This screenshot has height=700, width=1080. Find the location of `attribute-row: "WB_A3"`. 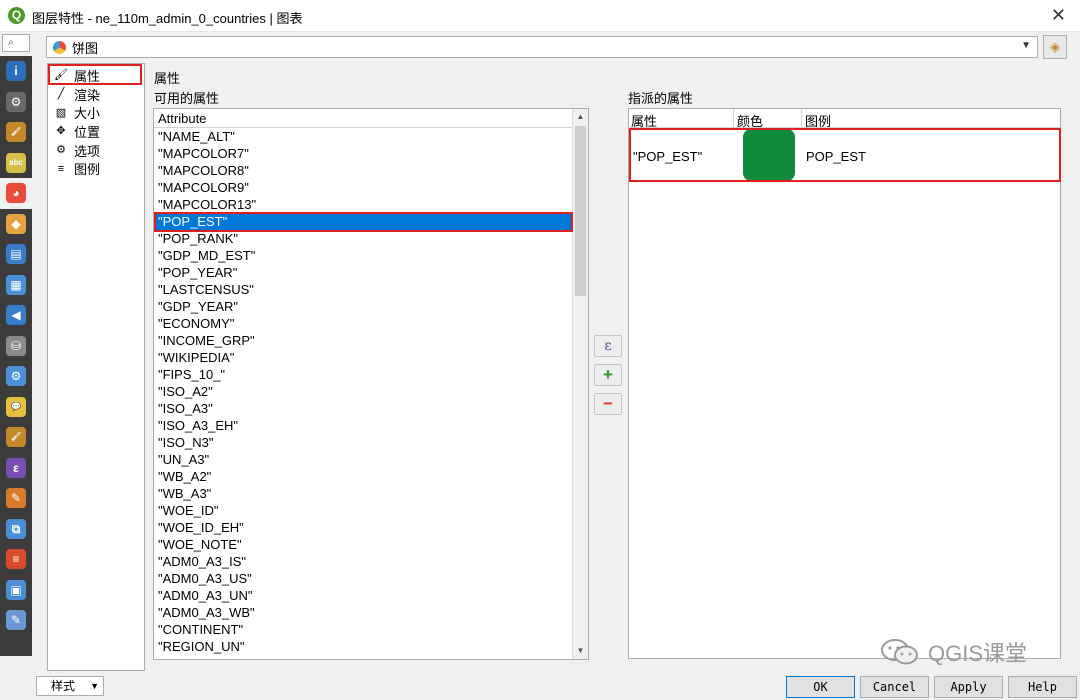

attribute-row: "WB_A3" is located at coordinates (371, 493).